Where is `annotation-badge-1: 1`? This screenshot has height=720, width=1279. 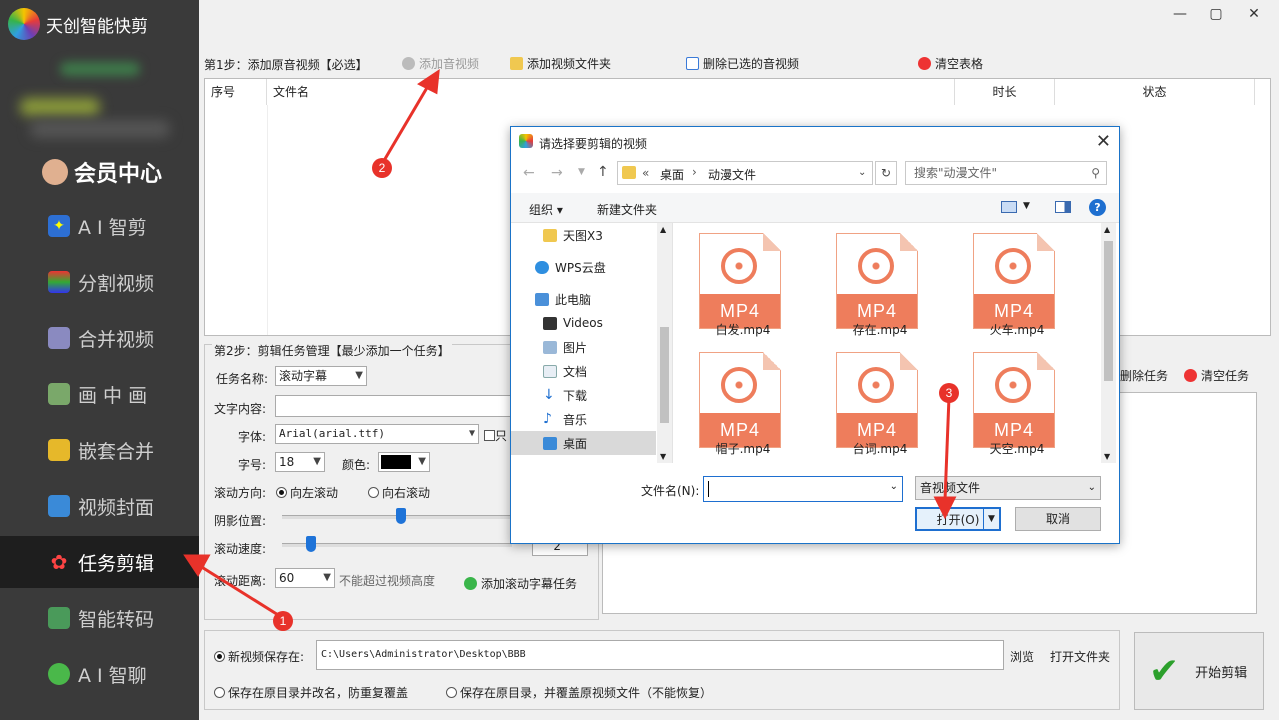
annotation-badge-1: 1 is located at coordinates (283, 621).